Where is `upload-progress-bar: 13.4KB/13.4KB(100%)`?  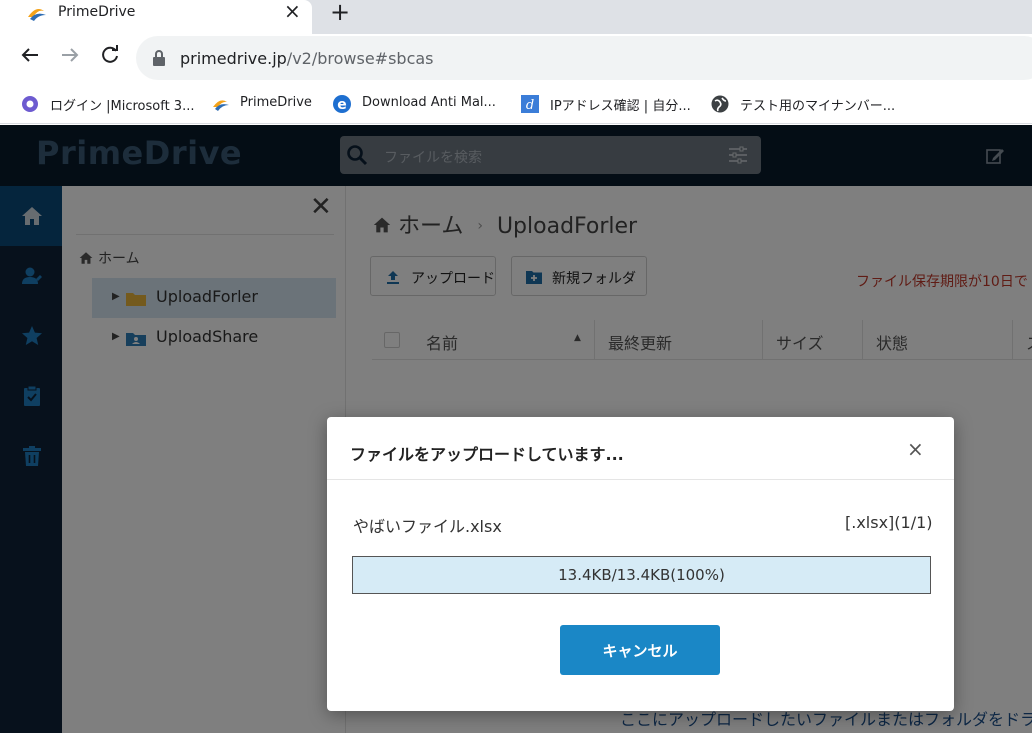 upload-progress-bar: 13.4KB/13.4KB(100%) is located at coordinates (641, 575).